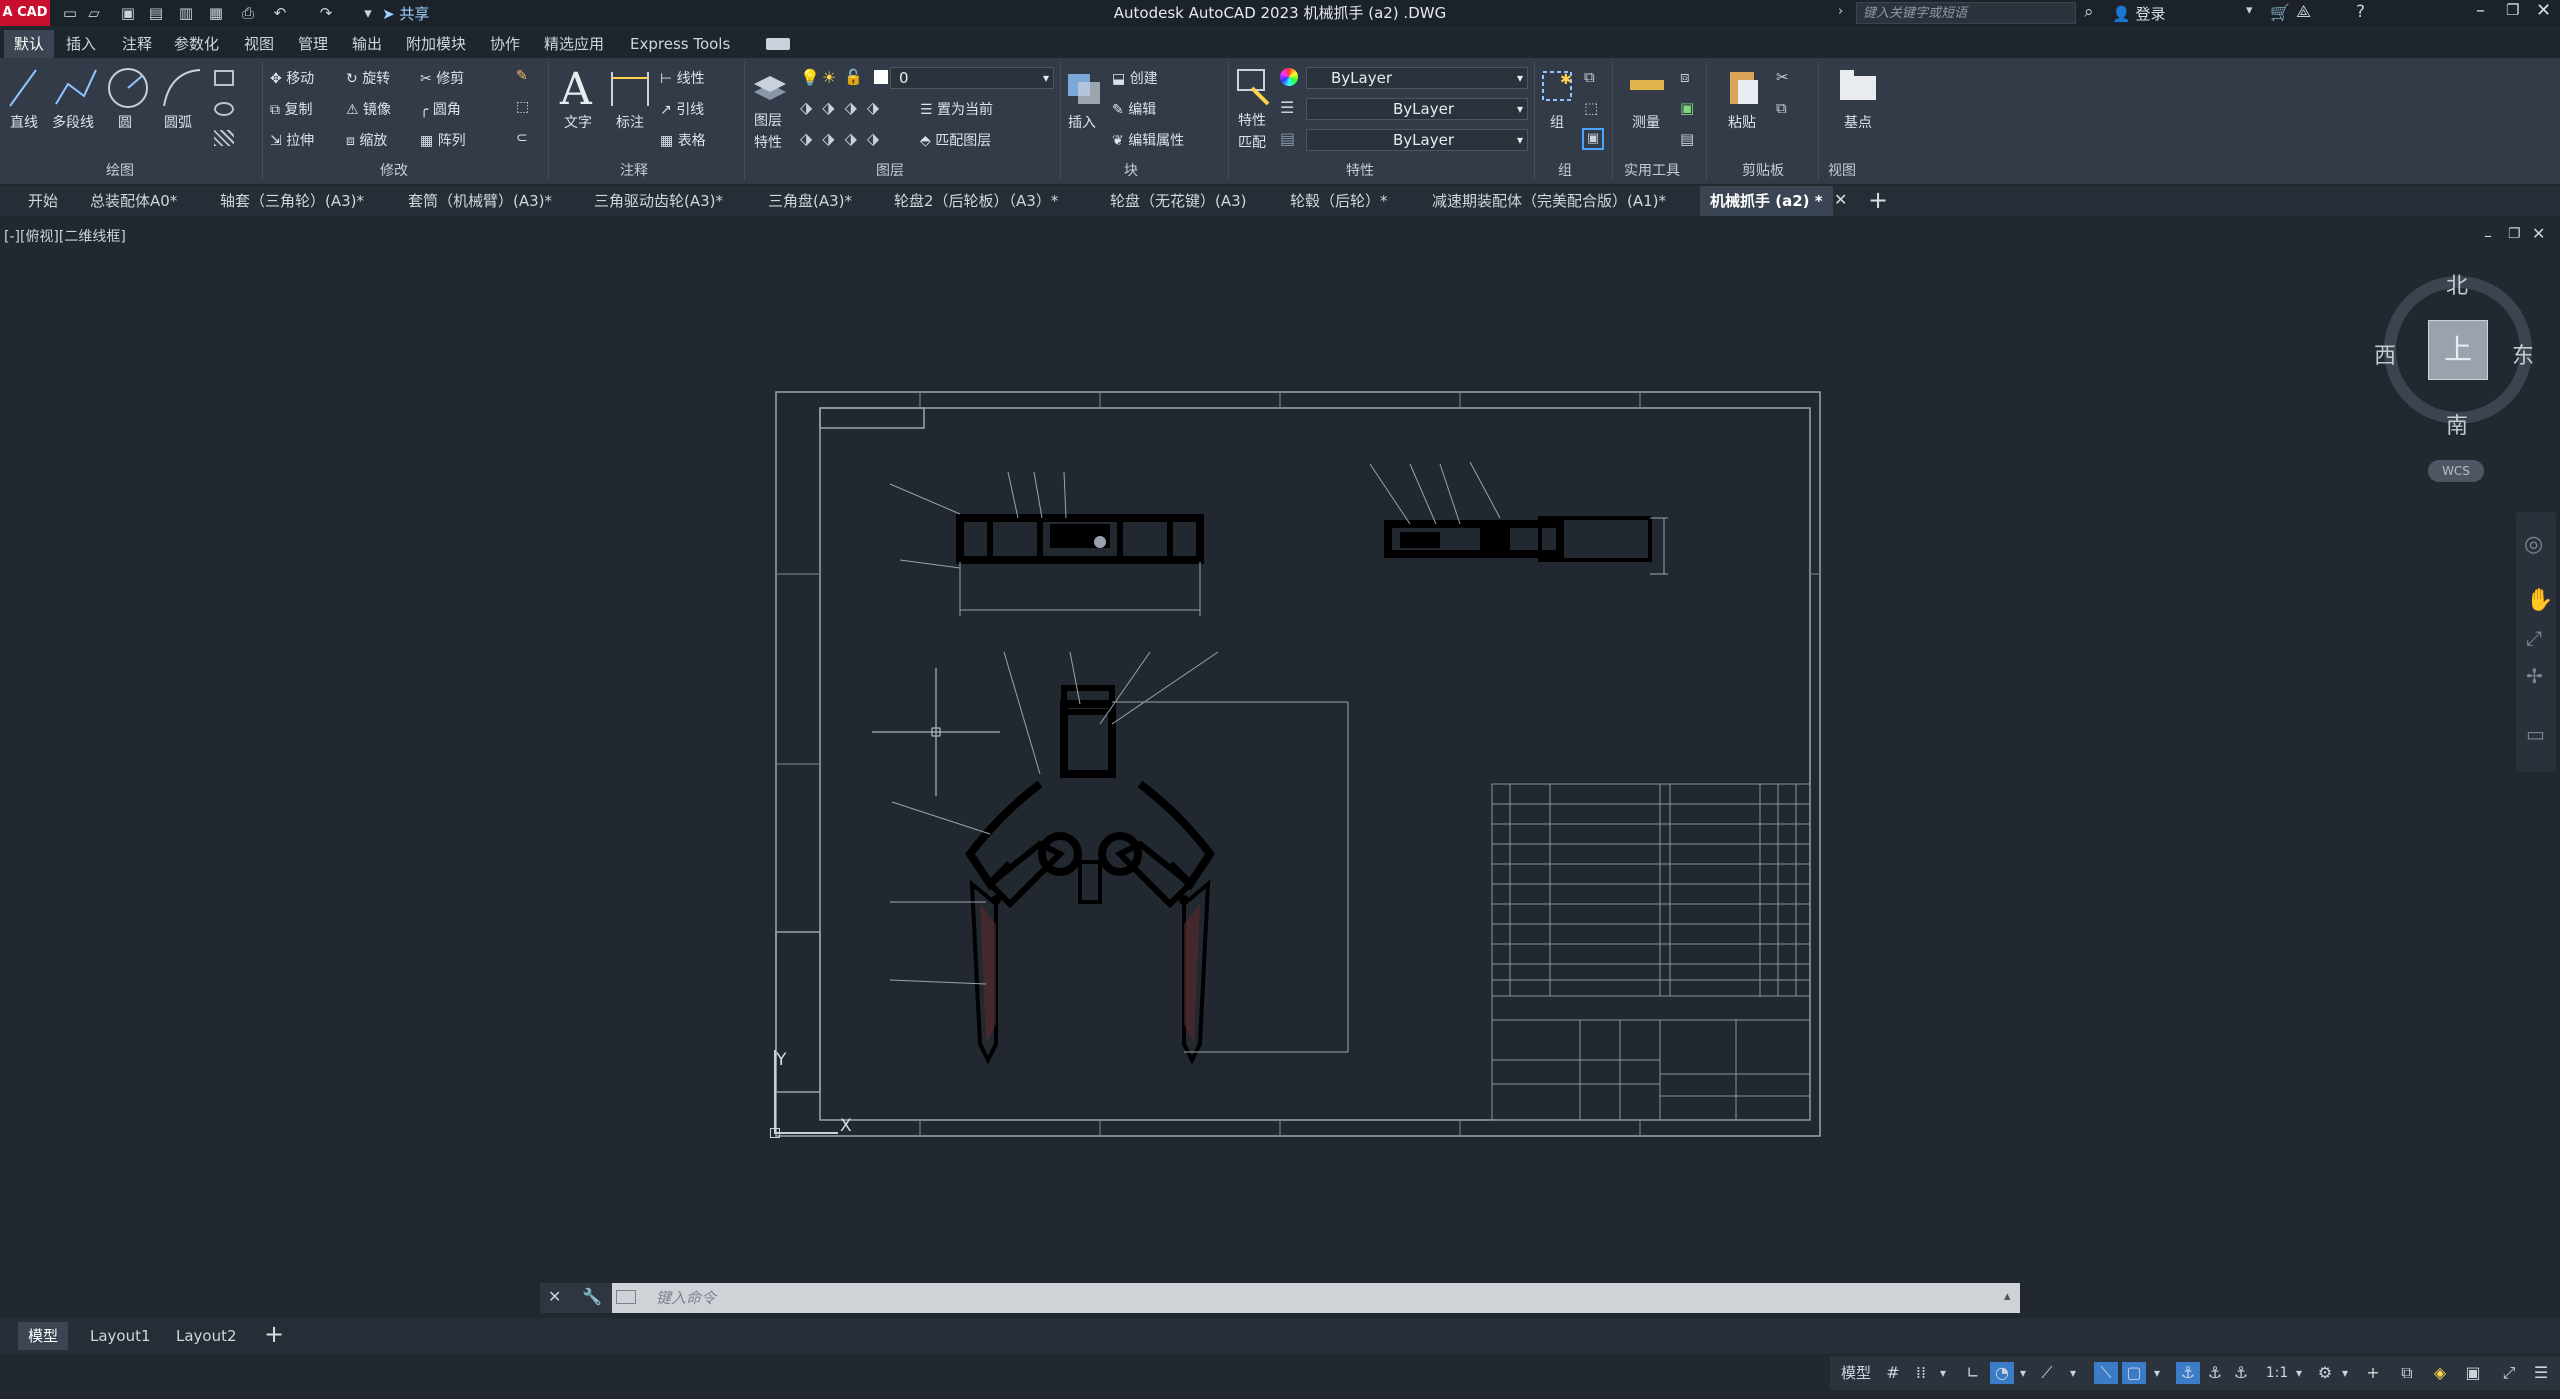 The height and width of the screenshot is (1399, 2560). Describe the element at coordinates (1840, 11) in the screenshot. I see `search-expand-icon: ›` at that location.